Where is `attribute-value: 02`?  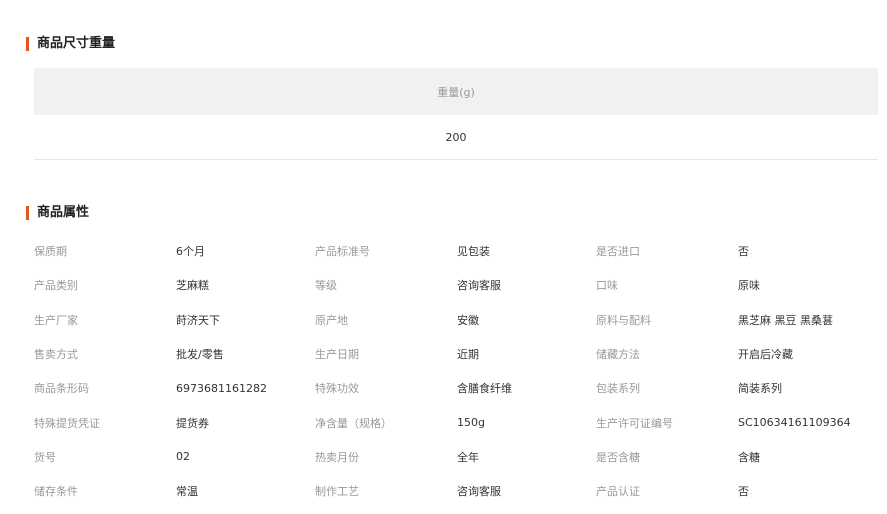 attribute-value: 02 is located at coordinates (183, 457).